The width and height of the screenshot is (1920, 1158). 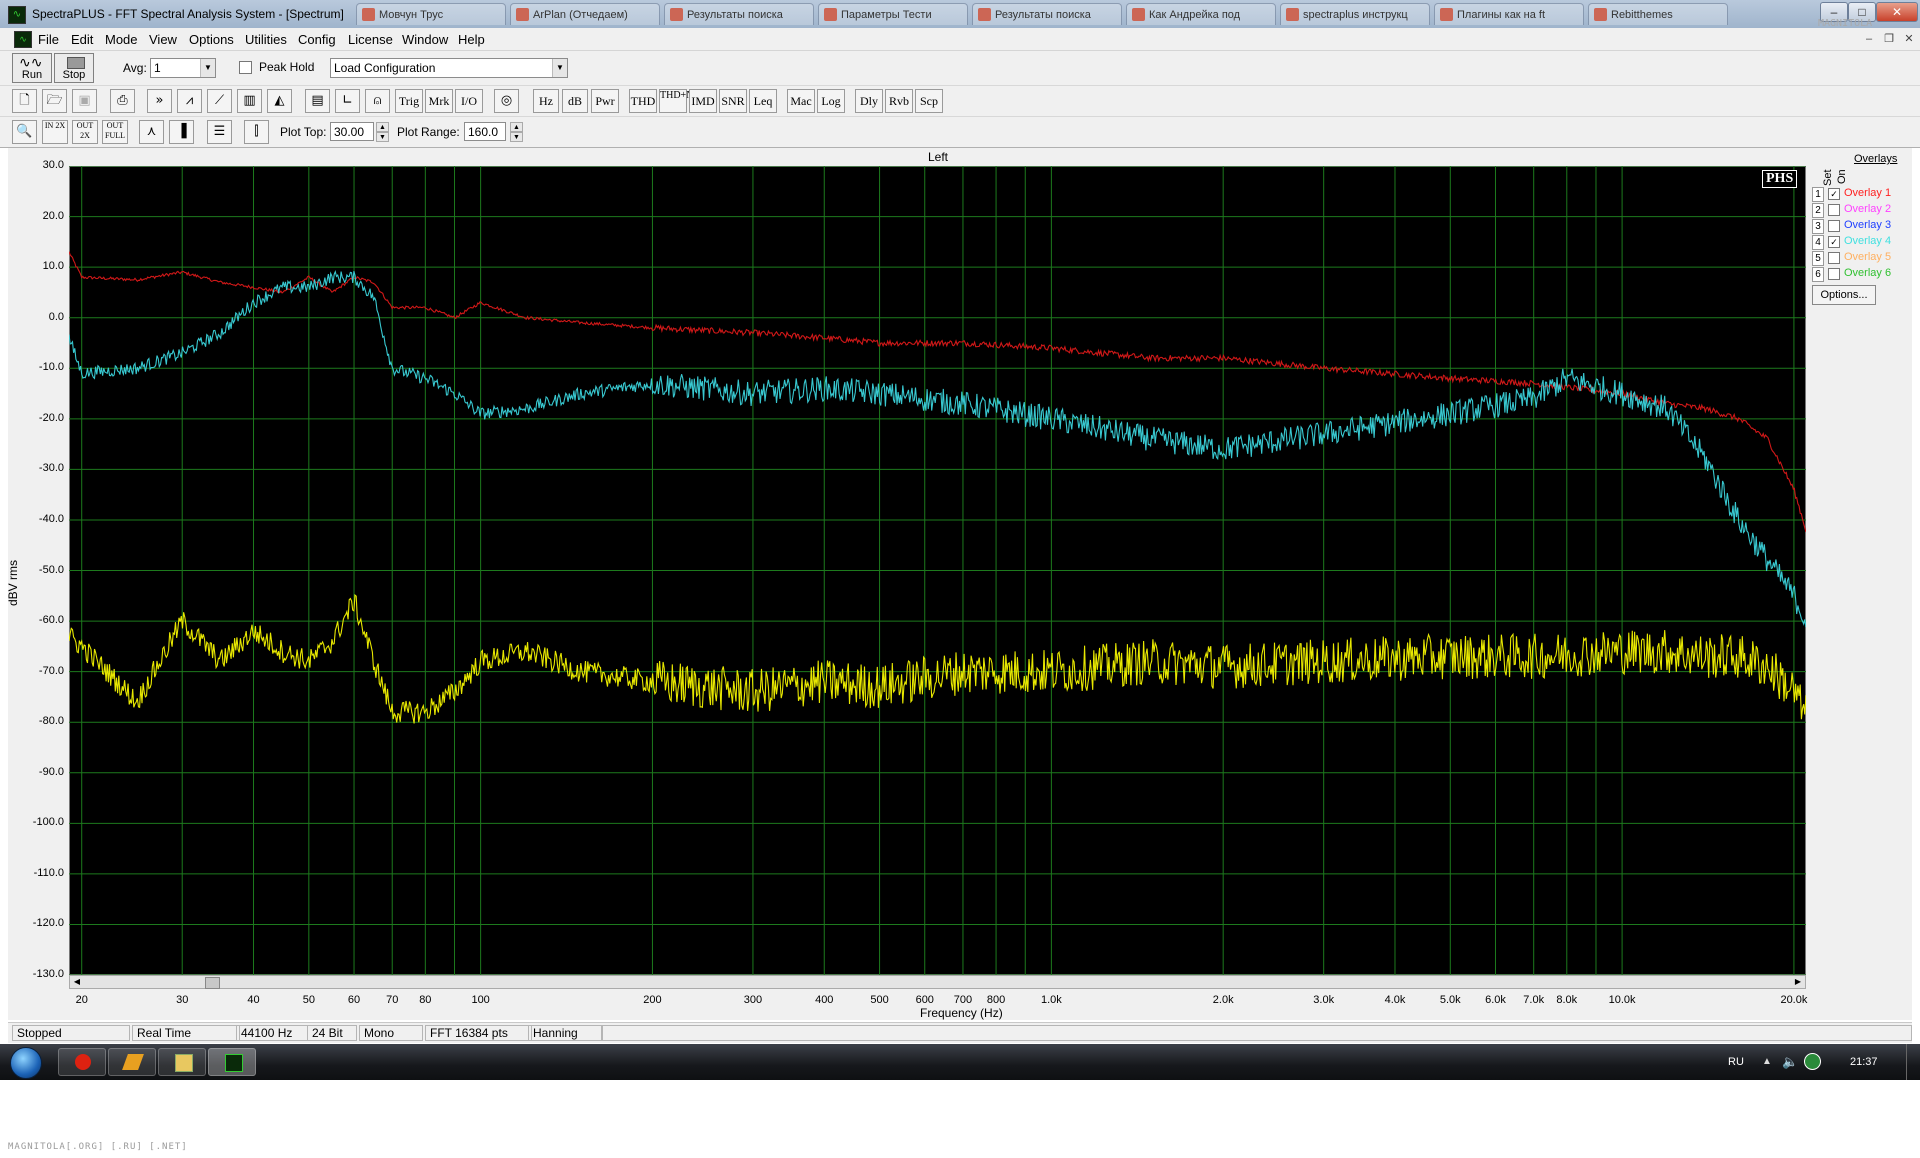 What do you see at coordinates (1866, 242) in the screenshot?
I see `overlay-row: 4 ✓ Overlay 4` at bounding box center [1866, 242].